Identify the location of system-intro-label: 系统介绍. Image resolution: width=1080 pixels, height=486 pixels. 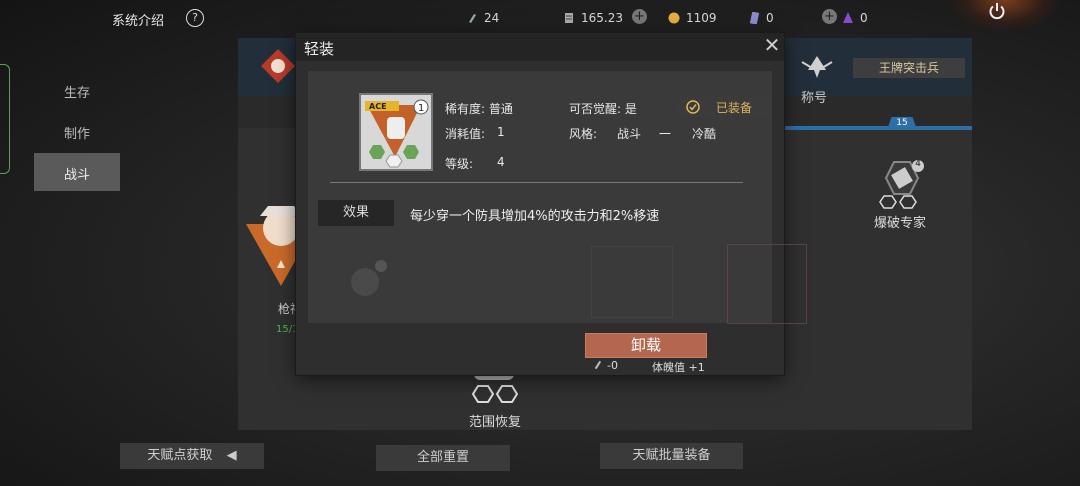
(138, 19).